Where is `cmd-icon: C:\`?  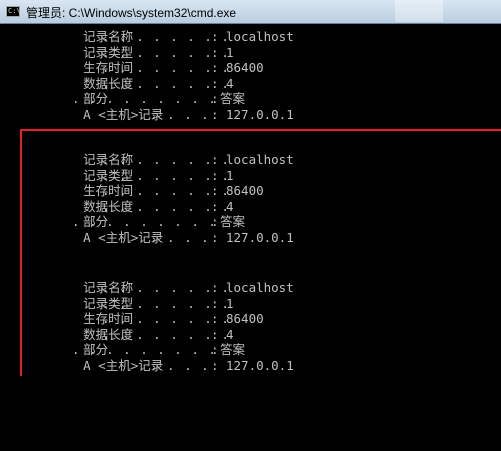
cmd-icon: C:\ is located at coordinates (13, 11).